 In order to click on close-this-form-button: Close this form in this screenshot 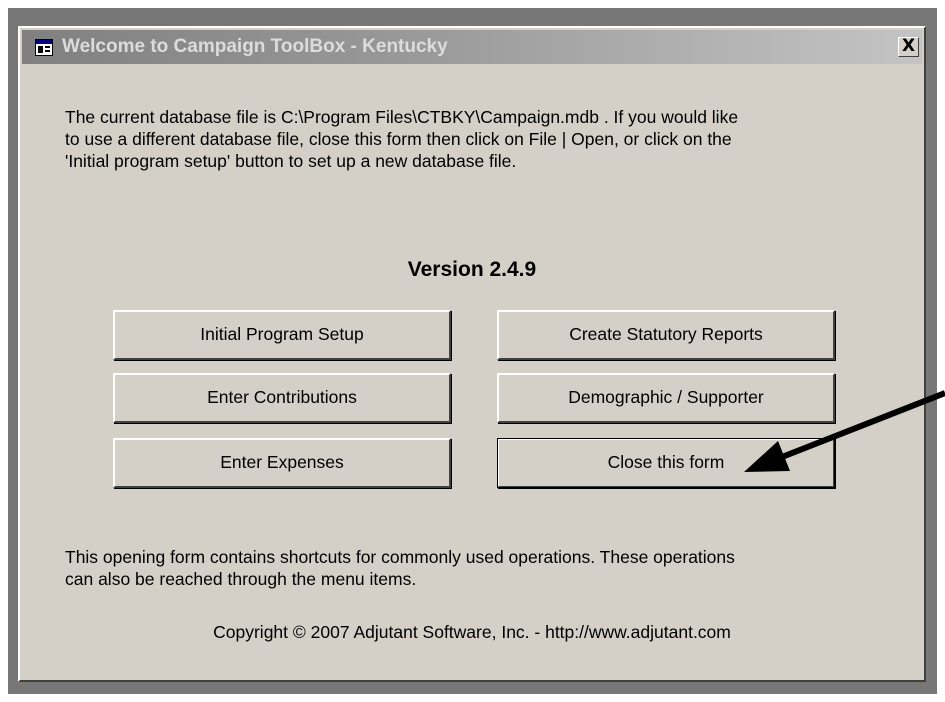, I will do `click(666, 463)`.